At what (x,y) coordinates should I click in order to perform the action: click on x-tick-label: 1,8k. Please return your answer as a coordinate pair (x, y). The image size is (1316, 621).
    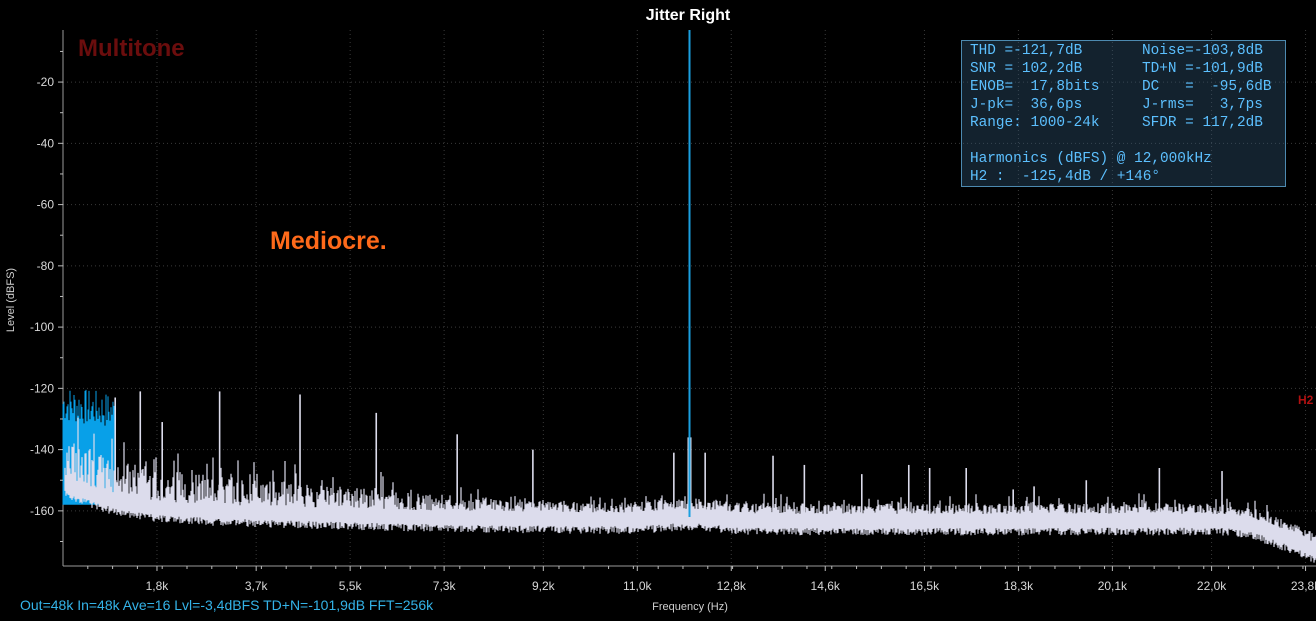
    Looking at the image, I should click on (158, 586).